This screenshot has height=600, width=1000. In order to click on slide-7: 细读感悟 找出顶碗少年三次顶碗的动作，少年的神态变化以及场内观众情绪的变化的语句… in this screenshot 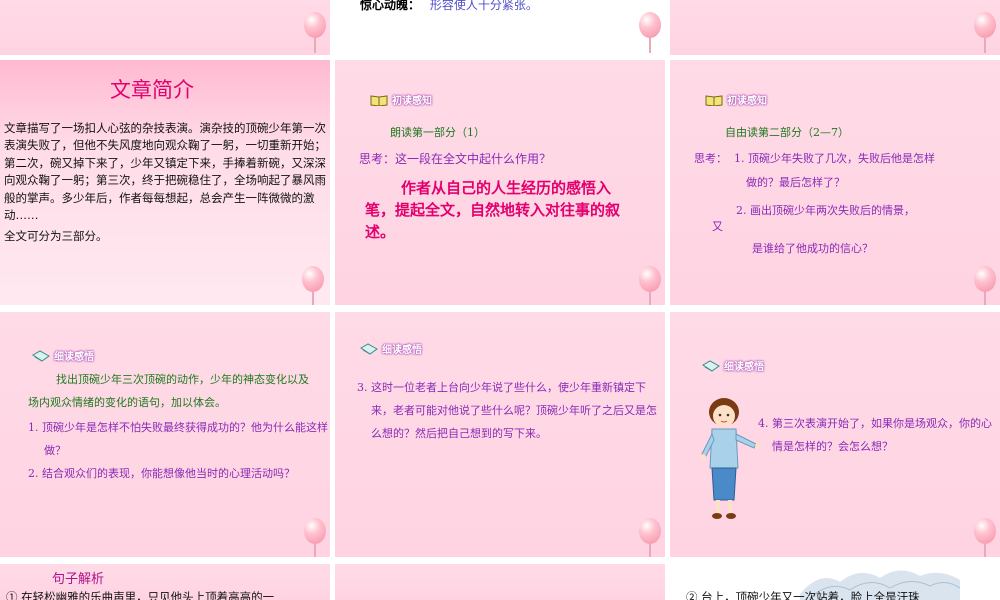, I will do `click(165, 434)`.